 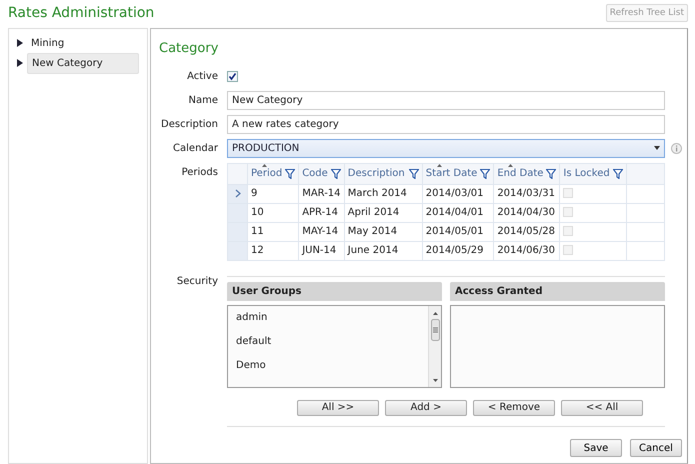 What do you see at coordinates (527, 193) in the screenshot?
I see `table-cell: 2014/03/31` at bounding box center [527, 193].